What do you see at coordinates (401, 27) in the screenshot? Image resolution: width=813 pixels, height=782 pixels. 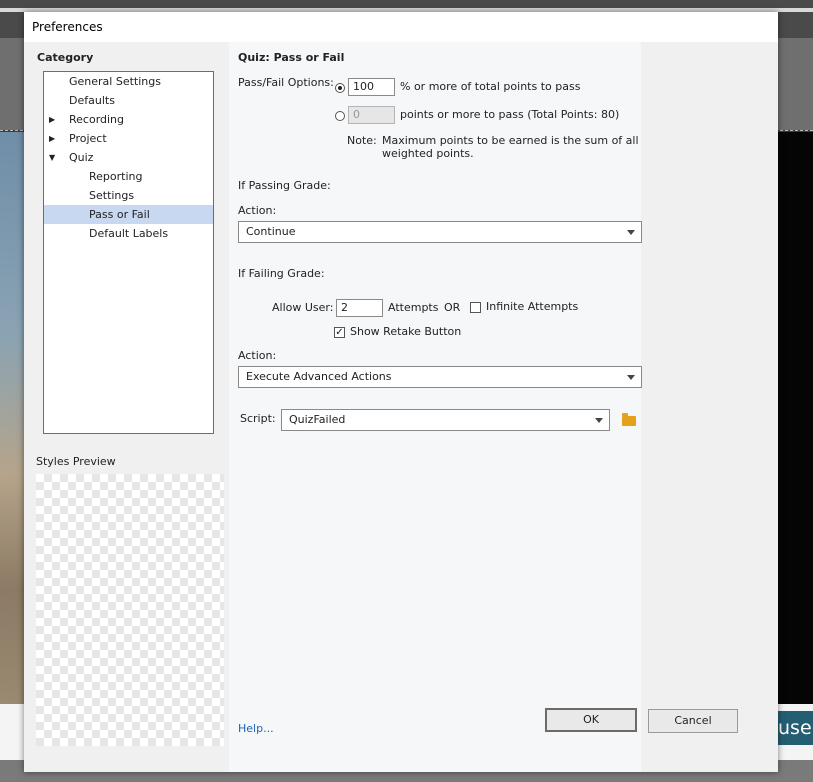 I see `dialog-titlebar: Preferences` at bounding box center [401, 27].